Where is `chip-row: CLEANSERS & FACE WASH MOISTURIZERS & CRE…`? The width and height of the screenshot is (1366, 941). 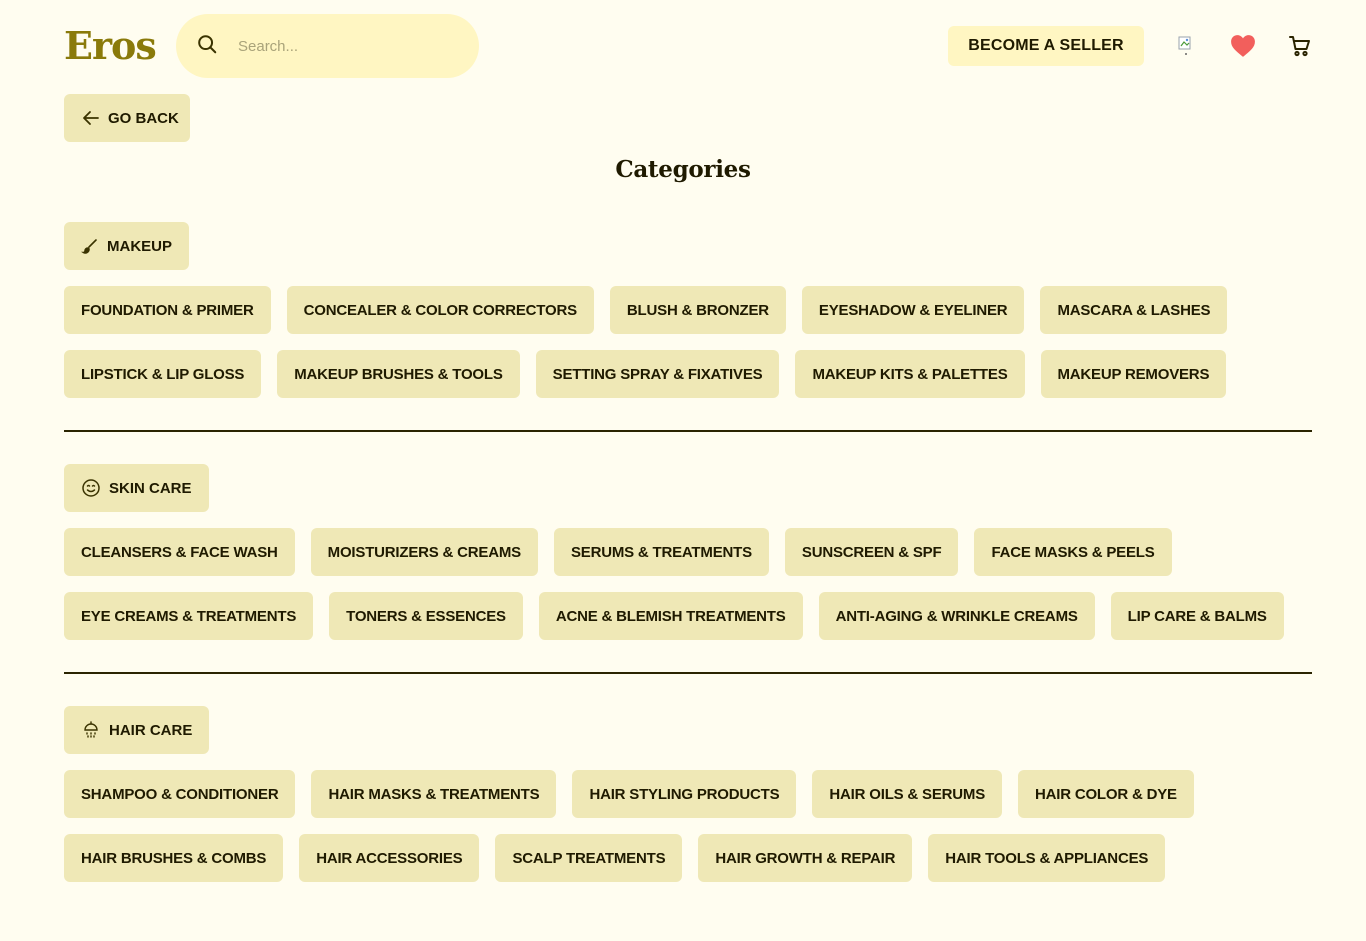
chip-row: CLEANSERS & FACE WASH MOISTURIZERS & CRE… is located at coordinates (688, 552).